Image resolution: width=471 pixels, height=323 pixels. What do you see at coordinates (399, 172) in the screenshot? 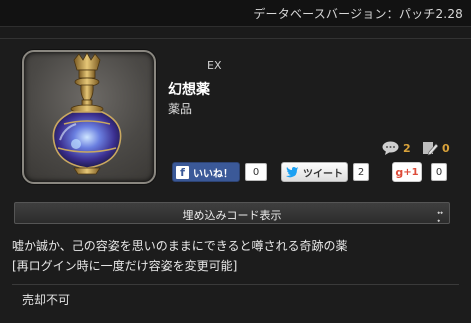
I see `google-plus-icon: g` at bounding box center [399, 172].